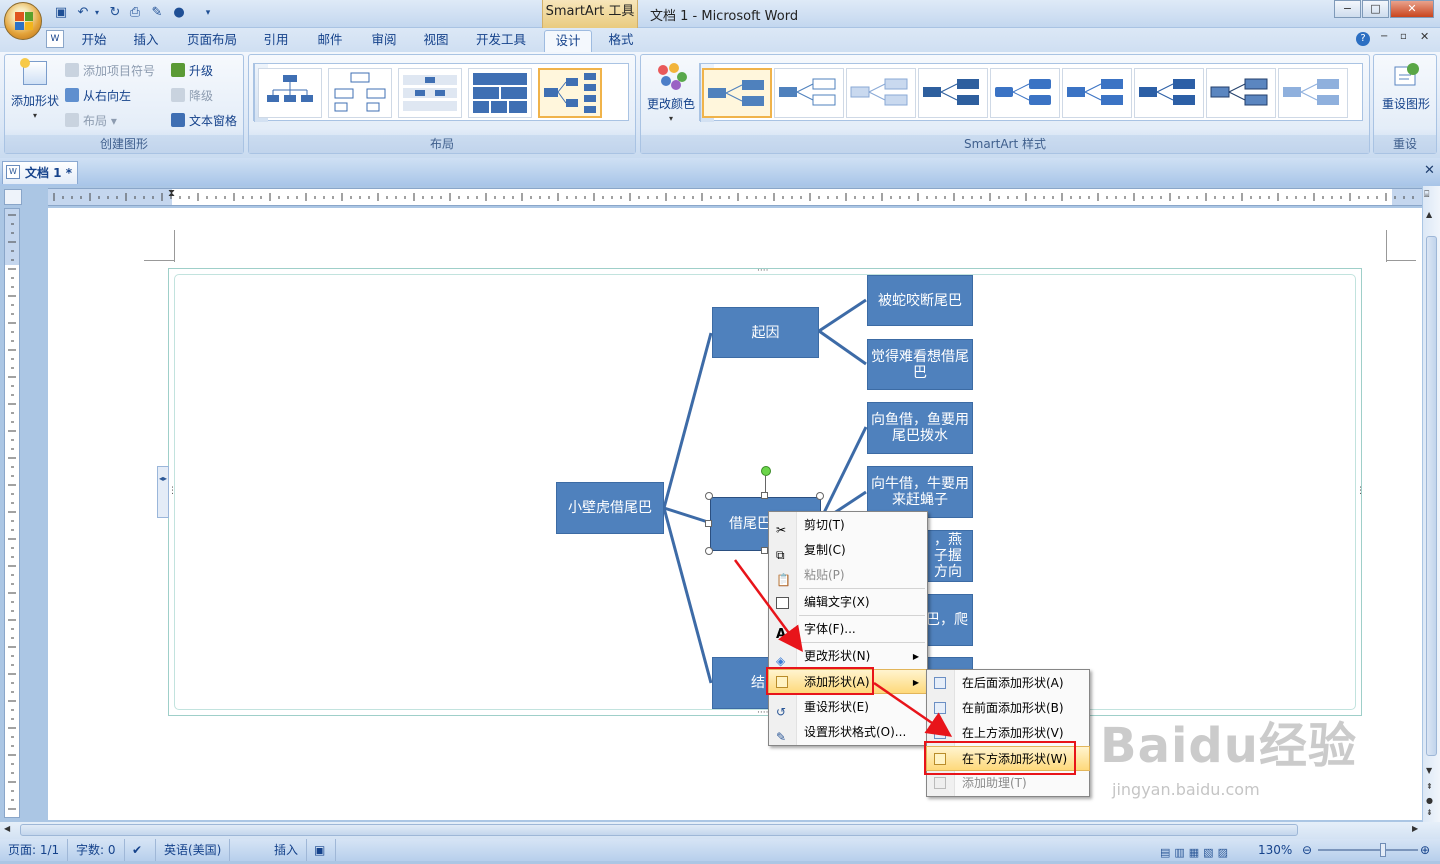 The height and width of the screenshot is (864, 1440). Describe the element at coordinates (848, 525) in the screenshot. I see `menu-item-cut: ✂ 剪切(T)` at that location.